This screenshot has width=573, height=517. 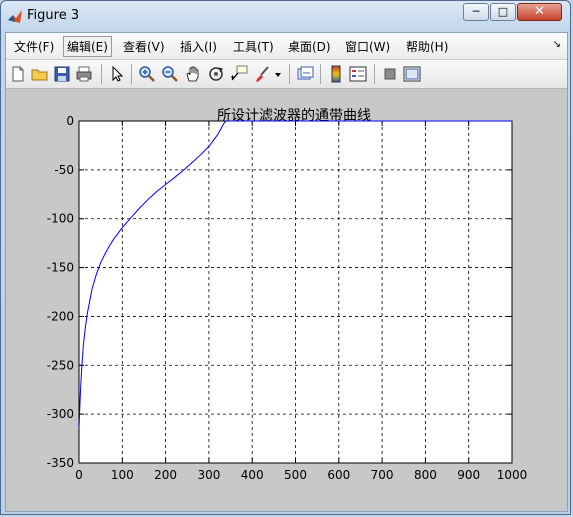 What do you see at coordinates (216, 74) in the screenshot?
I see `rotate-3d-icon` at bounding box center [216, 74].